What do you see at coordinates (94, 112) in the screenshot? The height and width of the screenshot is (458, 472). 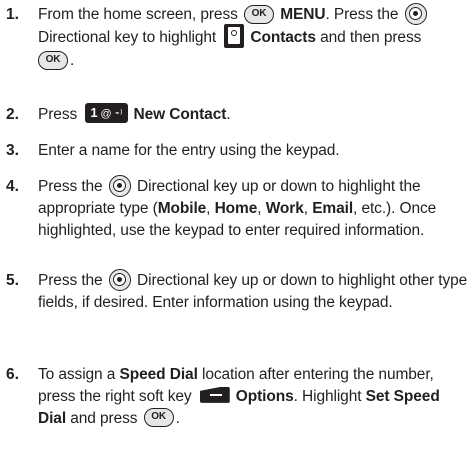 I see `key-digit: 1` at bounding box center [94, 112].